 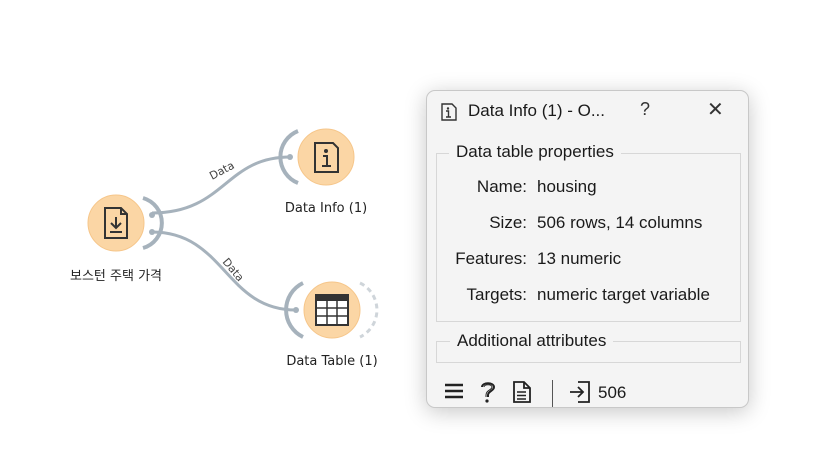 I want to click on link-file-to-datatable, so click(x=224, y=271).